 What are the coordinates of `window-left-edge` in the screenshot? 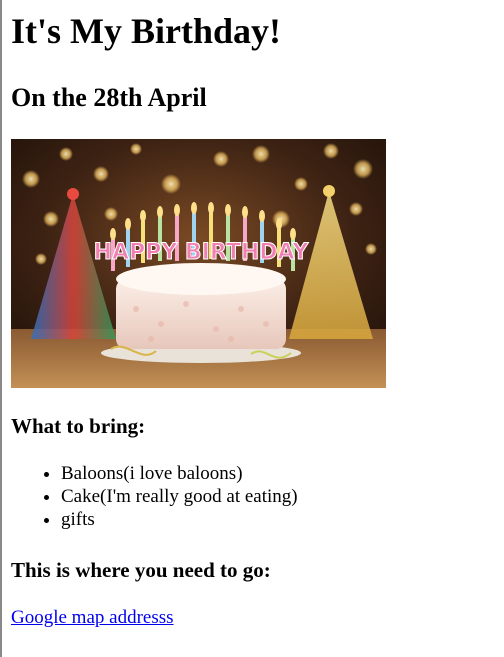 It's located at (1, 328).